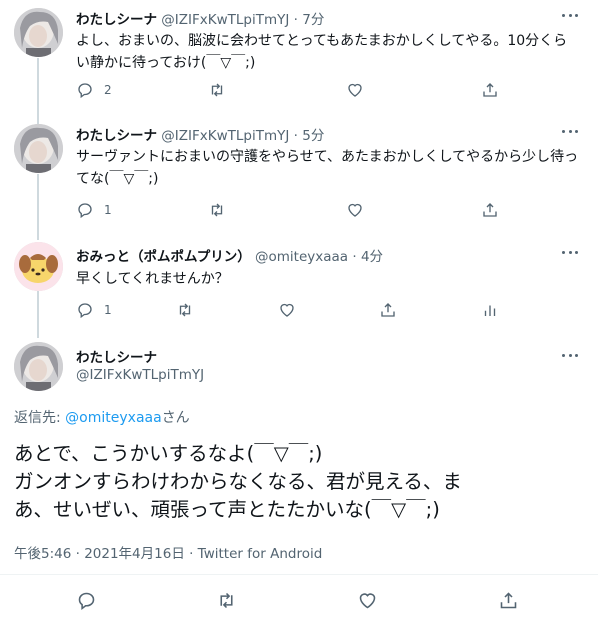 Image resolution: width=605 pixels, height=629 pixels. Describe the element at coordinates (296, 90) in the screenshot. I see `tweet-actions: 2` at that location.